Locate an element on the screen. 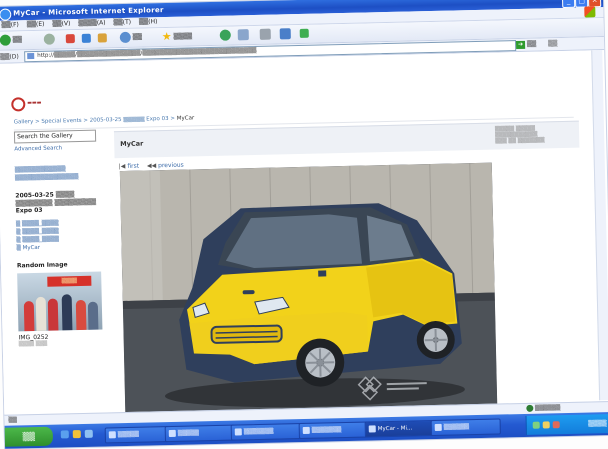 This screenshot has height=449, width=608. tray-volume-icon is located at coordinates (546, 424).